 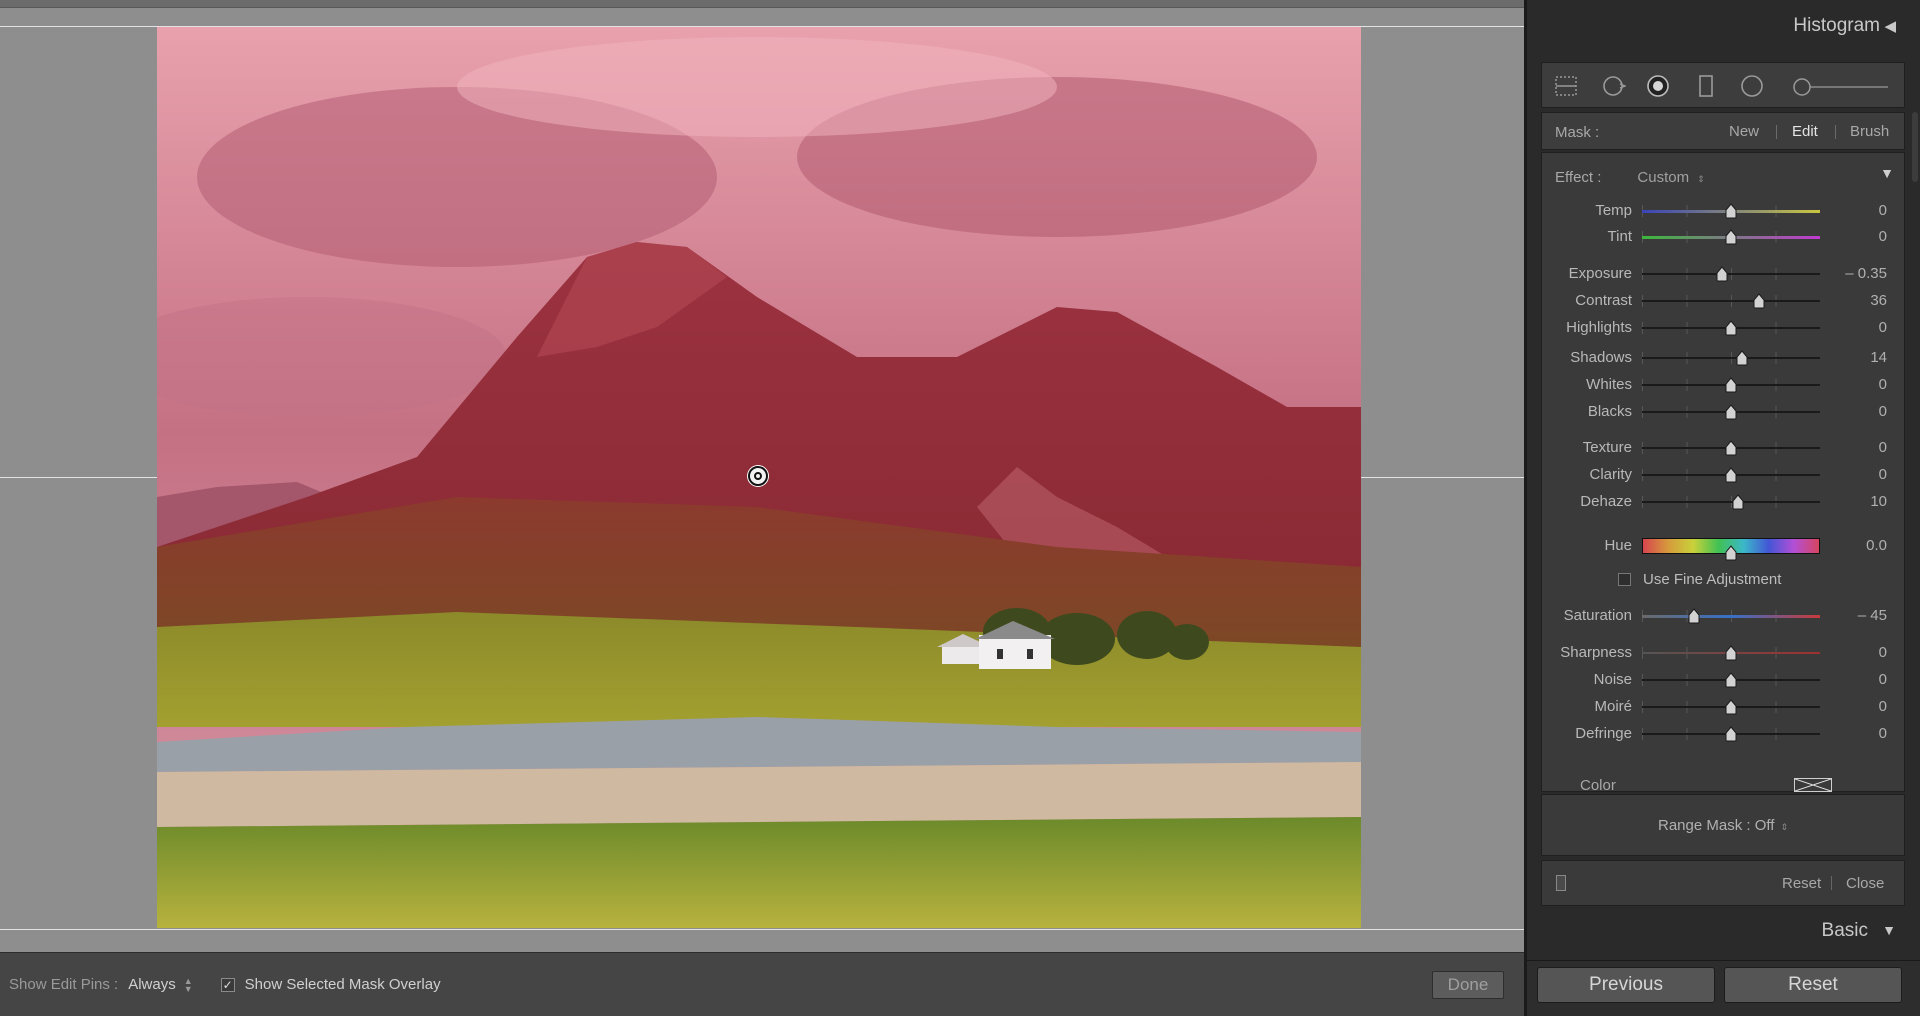 What do you see at coordinates (1872, 615) in the screenshot?
I see `slider-value: – 45` at bounding box center [1872, 615].